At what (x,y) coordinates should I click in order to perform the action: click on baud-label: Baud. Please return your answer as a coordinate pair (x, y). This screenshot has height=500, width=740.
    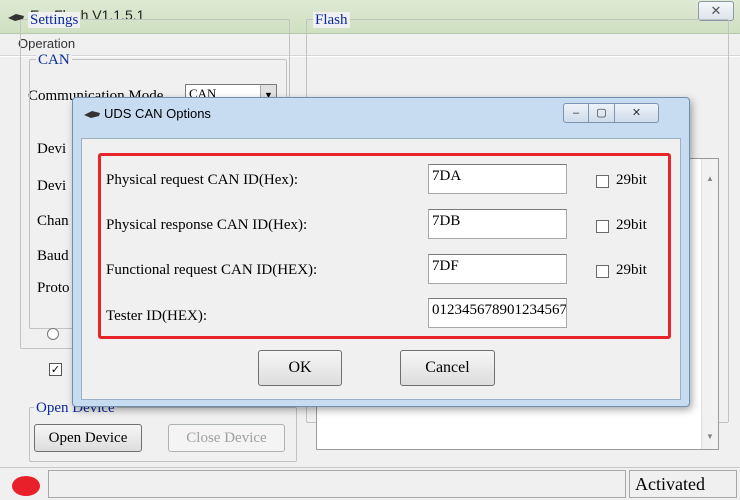
    Looking at the image, I should click on (53, 256).